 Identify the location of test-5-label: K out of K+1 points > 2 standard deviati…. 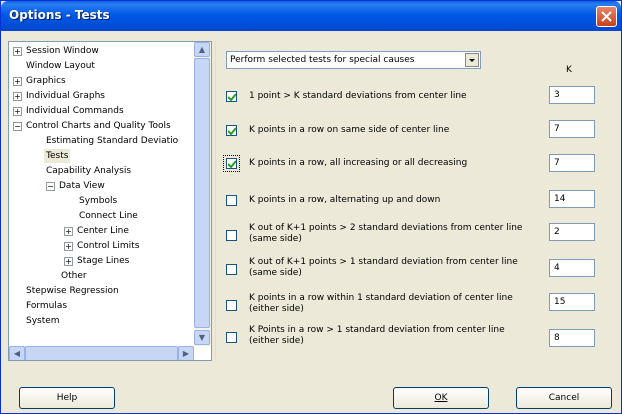
(386, 233).